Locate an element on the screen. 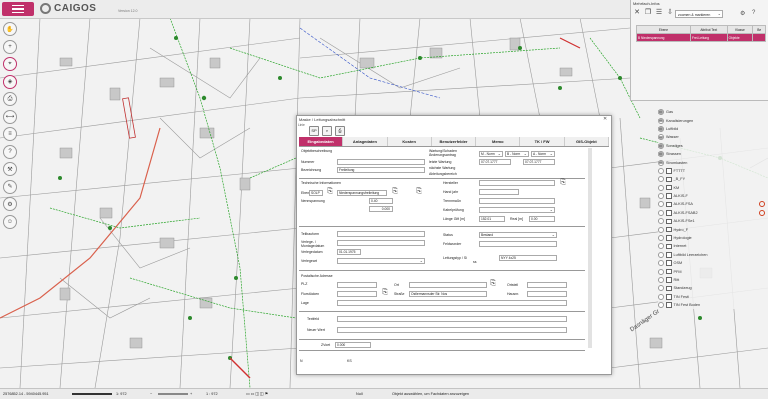  gear-icon: ⚙ is located at coordinates (742, 13).